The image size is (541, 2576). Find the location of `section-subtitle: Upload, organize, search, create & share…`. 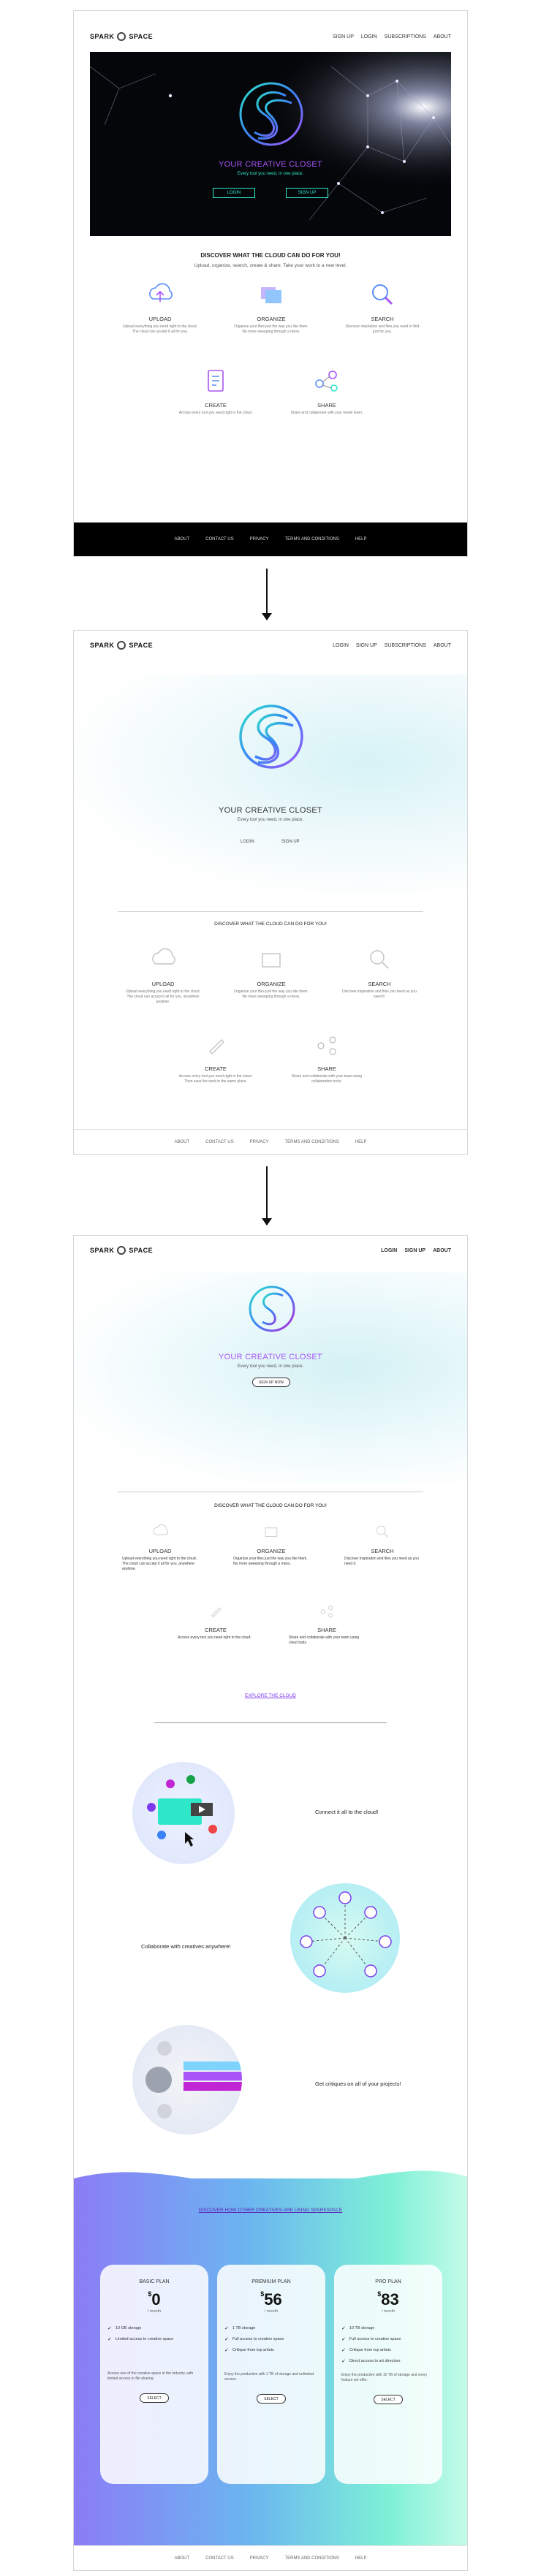

section-subtitle: Upload, organize, search, create & share… is located at coordinates (270, 265).